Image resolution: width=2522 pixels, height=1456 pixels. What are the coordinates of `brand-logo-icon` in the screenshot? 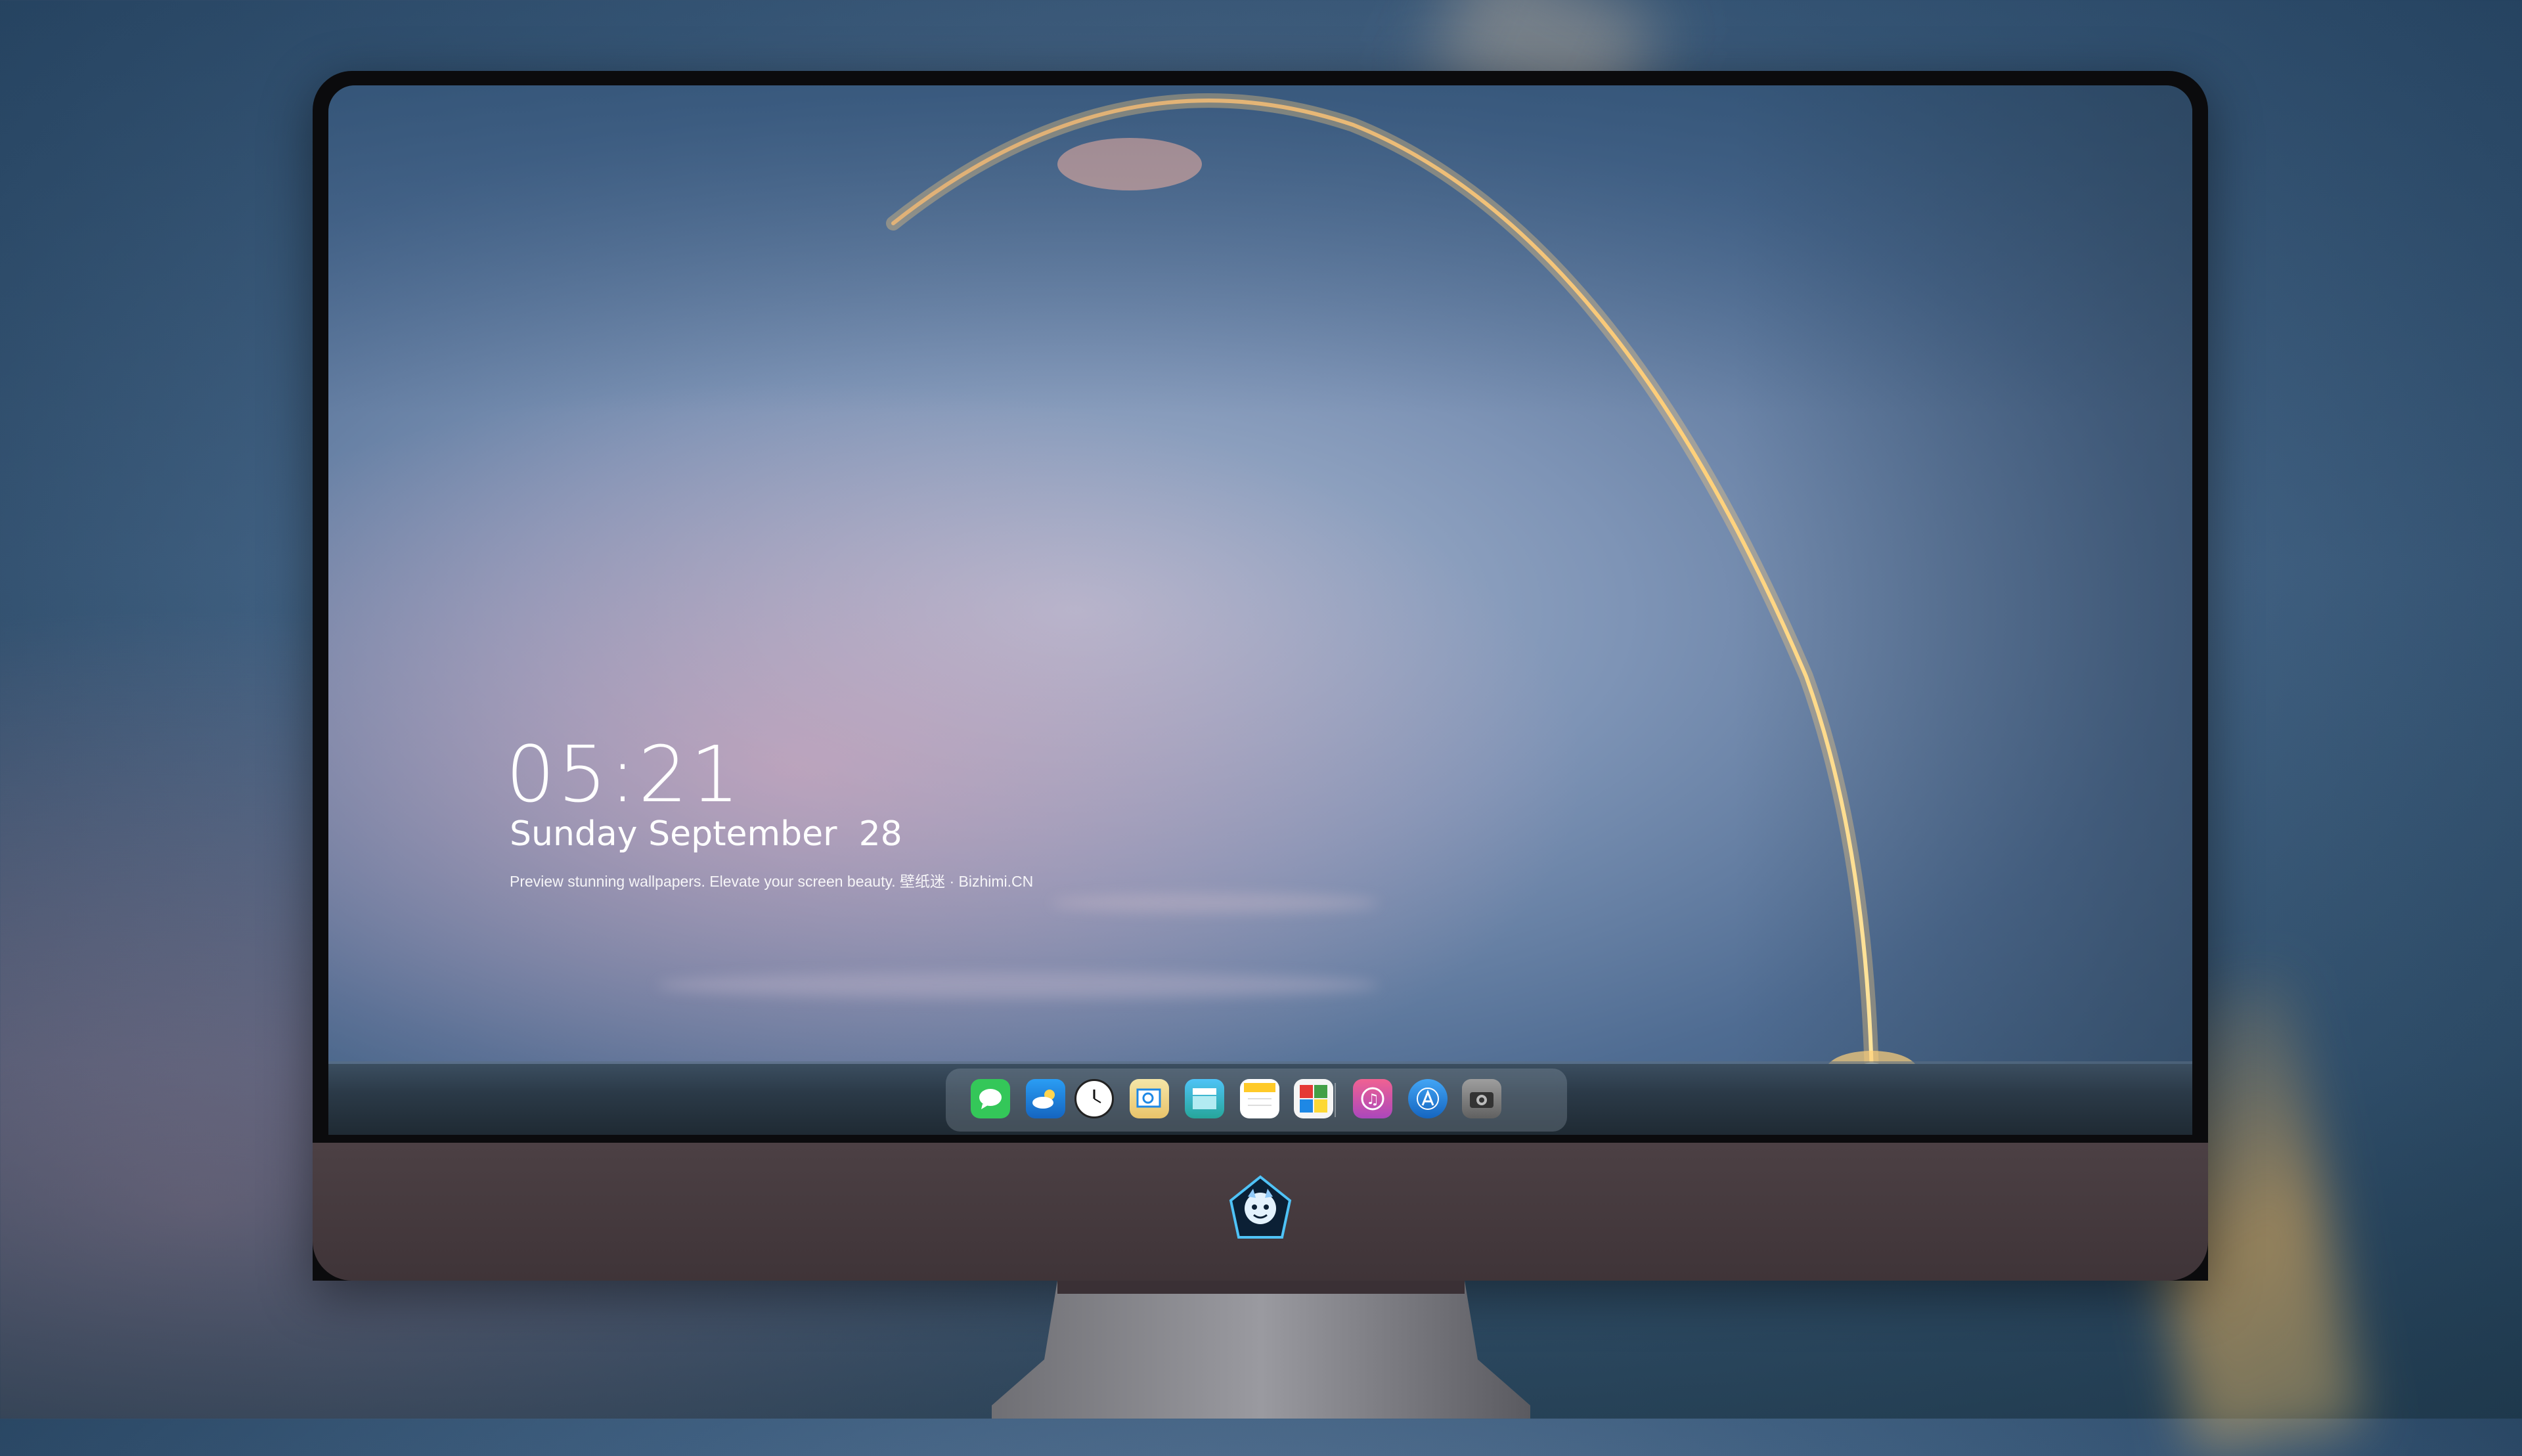 It's located at (1260, 1207).